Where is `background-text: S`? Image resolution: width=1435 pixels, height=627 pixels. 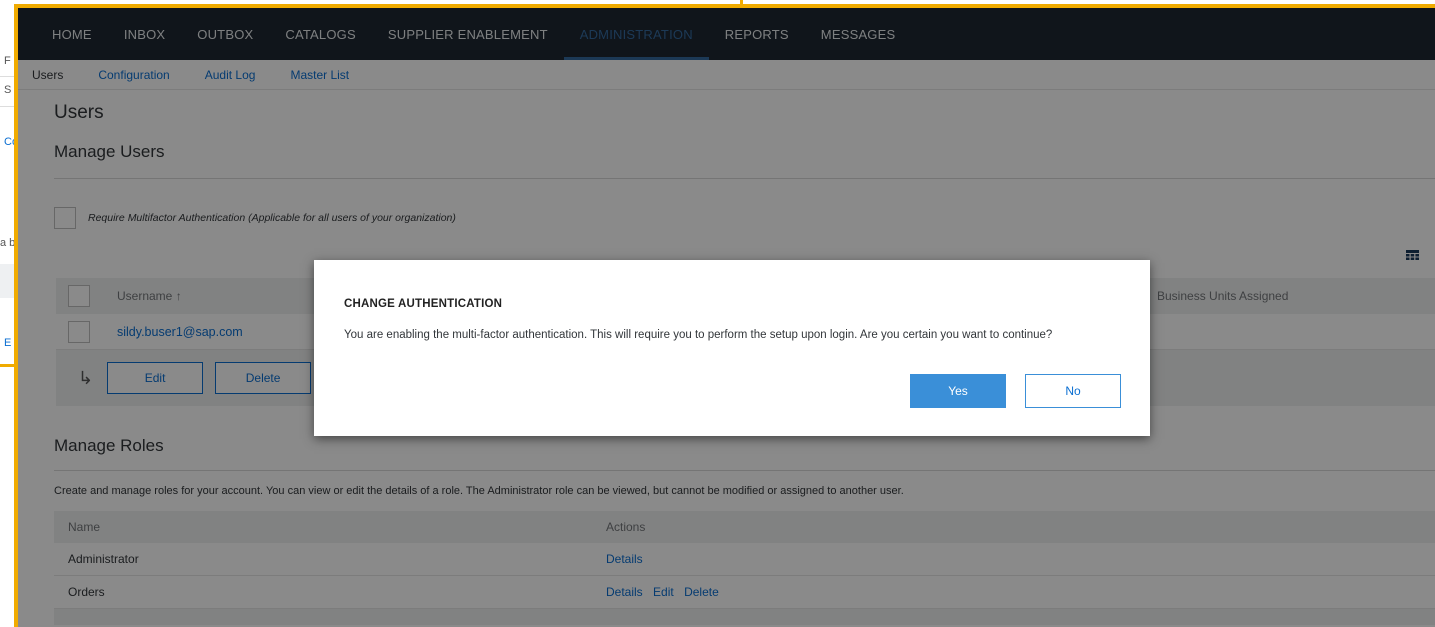 background-text: S is located at coordinates (8, 90).